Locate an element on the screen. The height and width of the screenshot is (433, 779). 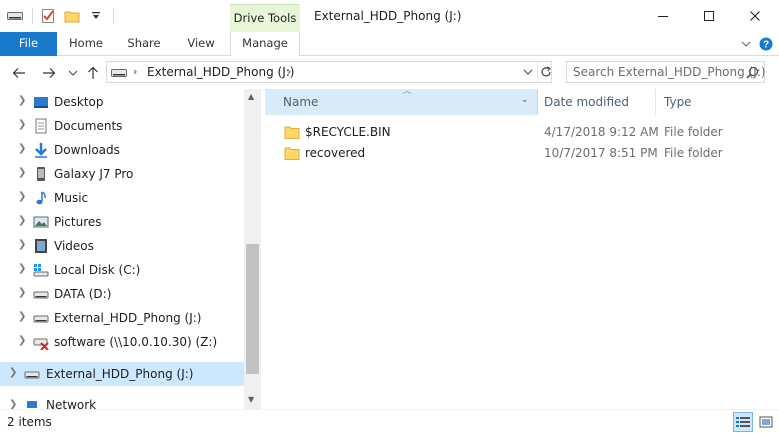
column-header-label: Name is located at coordinates (301, 102).